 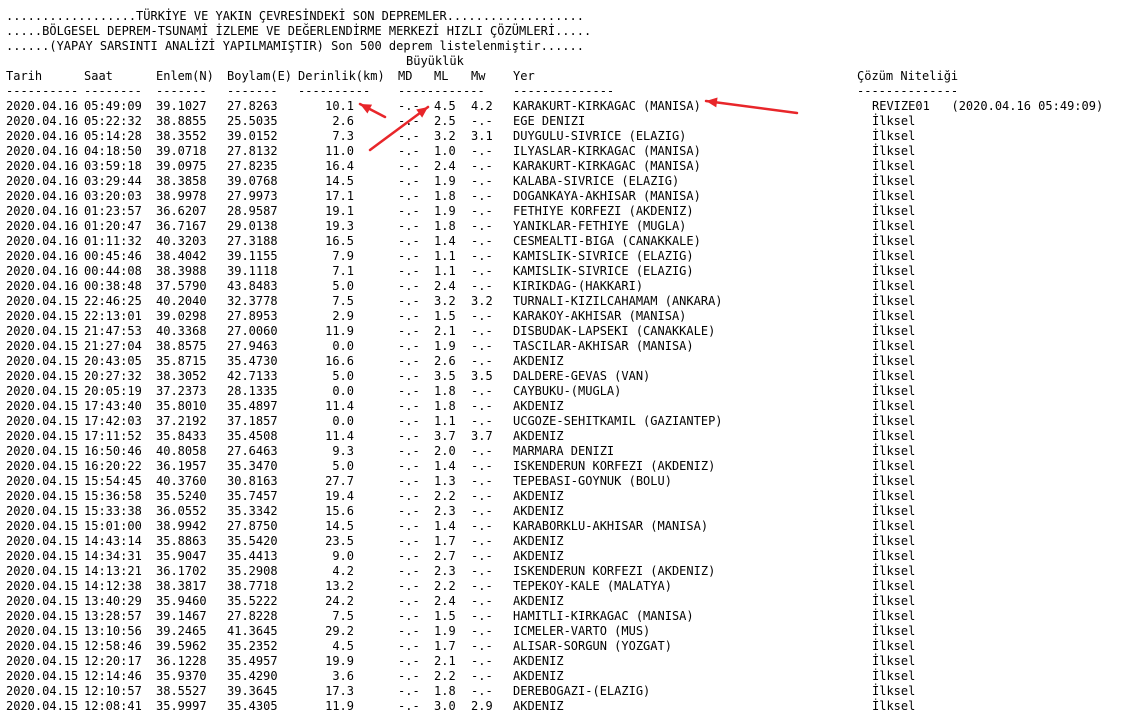 I want to click on cell-depth: 7.1, so click(x=343, y=271).